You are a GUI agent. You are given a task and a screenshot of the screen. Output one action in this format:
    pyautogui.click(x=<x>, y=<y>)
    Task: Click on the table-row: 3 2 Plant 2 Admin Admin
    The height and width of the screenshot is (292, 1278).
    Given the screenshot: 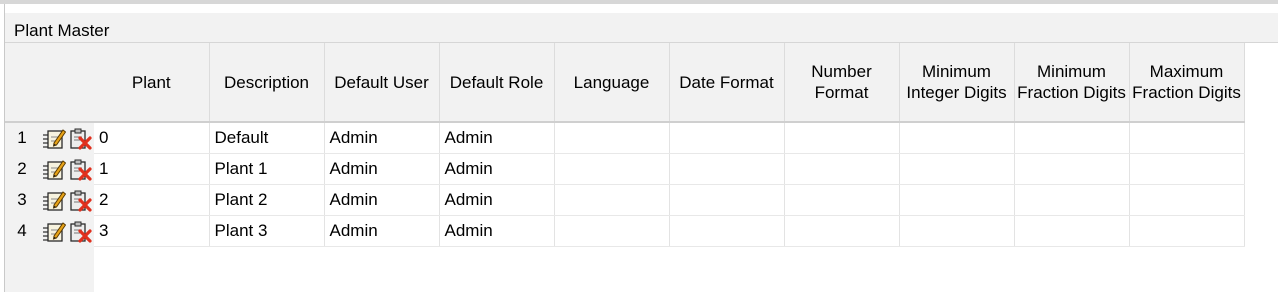 What is the action you would take?
    pyautogui.click(x=625, y=200)
    